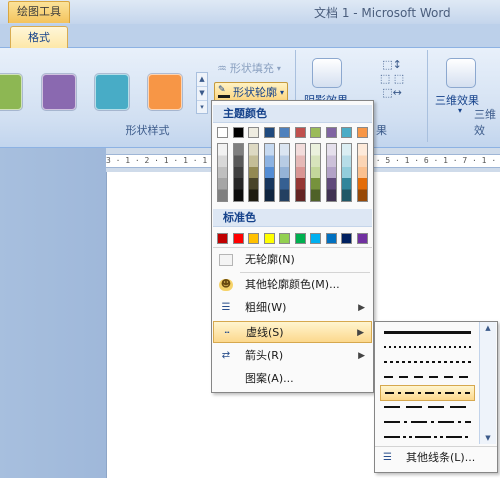 Image resolution: width=500 pixels, height=478 pixels. Describe the element at coordinates (249, 68) in the screenshot. I see `shape-fill-button: ♒ 形状填充 ▾` at that location.